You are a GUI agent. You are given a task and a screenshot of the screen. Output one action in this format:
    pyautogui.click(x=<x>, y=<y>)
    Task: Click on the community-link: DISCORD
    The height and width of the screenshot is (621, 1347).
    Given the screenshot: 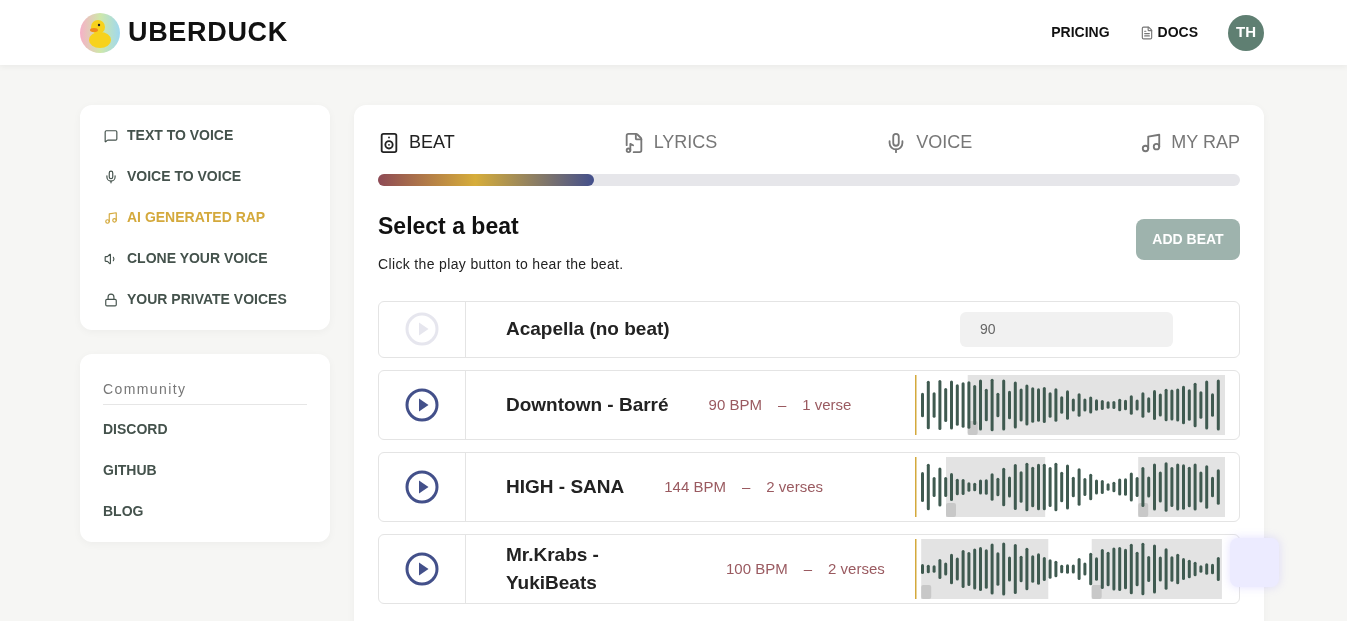 What is the action you would take?
    pyautogui.click(x=205, y=429)
    